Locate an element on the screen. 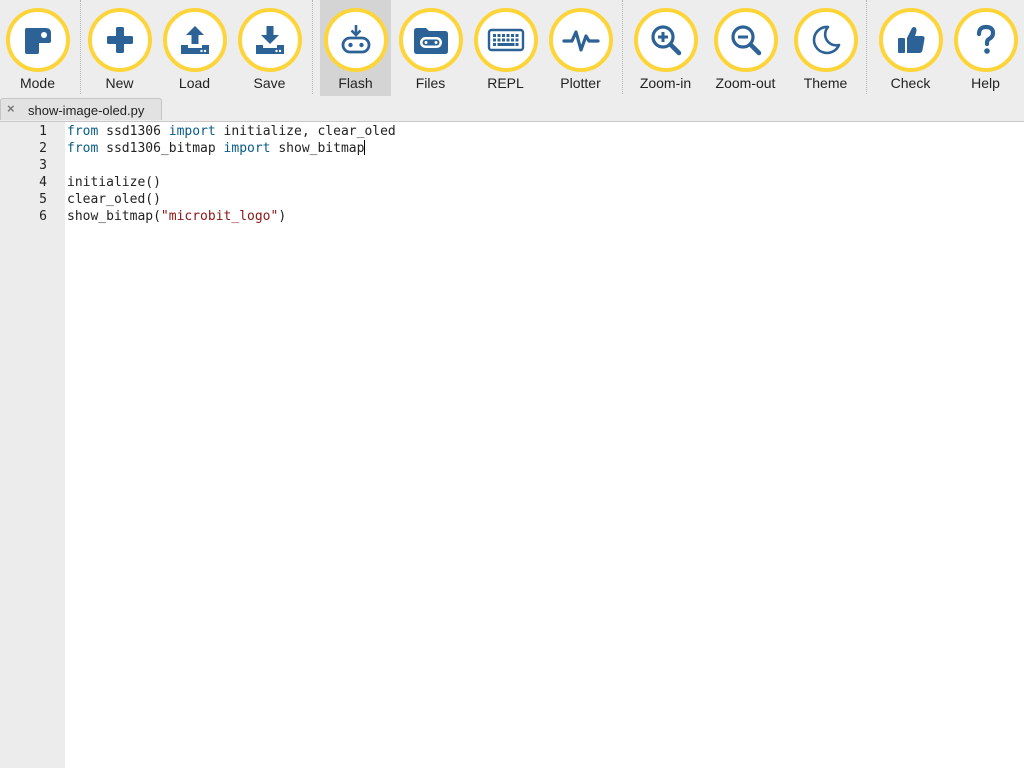  tab-show-image-oled: × show-image-oled.py is located at coordinates (81, 109).